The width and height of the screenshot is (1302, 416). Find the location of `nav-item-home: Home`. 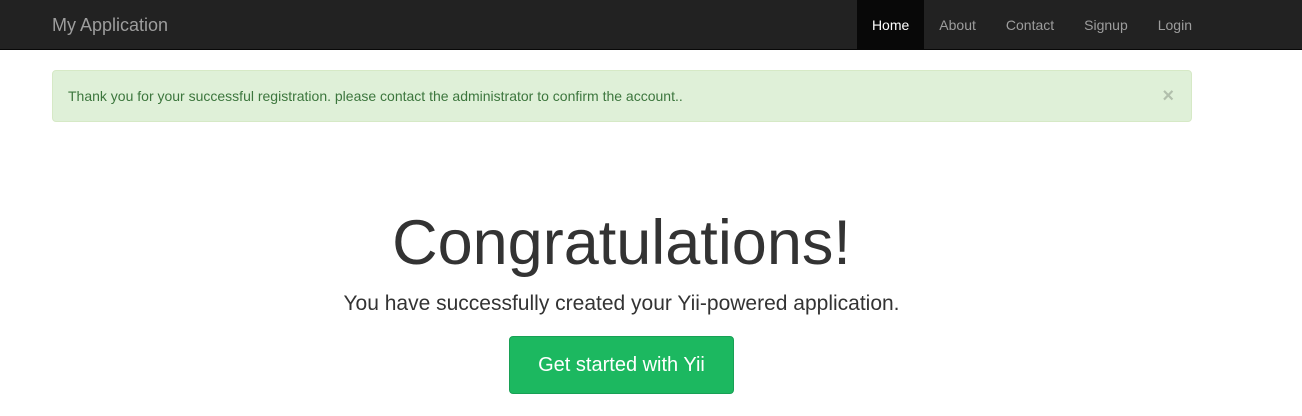

nav-item-home: Home is located at coordinates (890, 25).